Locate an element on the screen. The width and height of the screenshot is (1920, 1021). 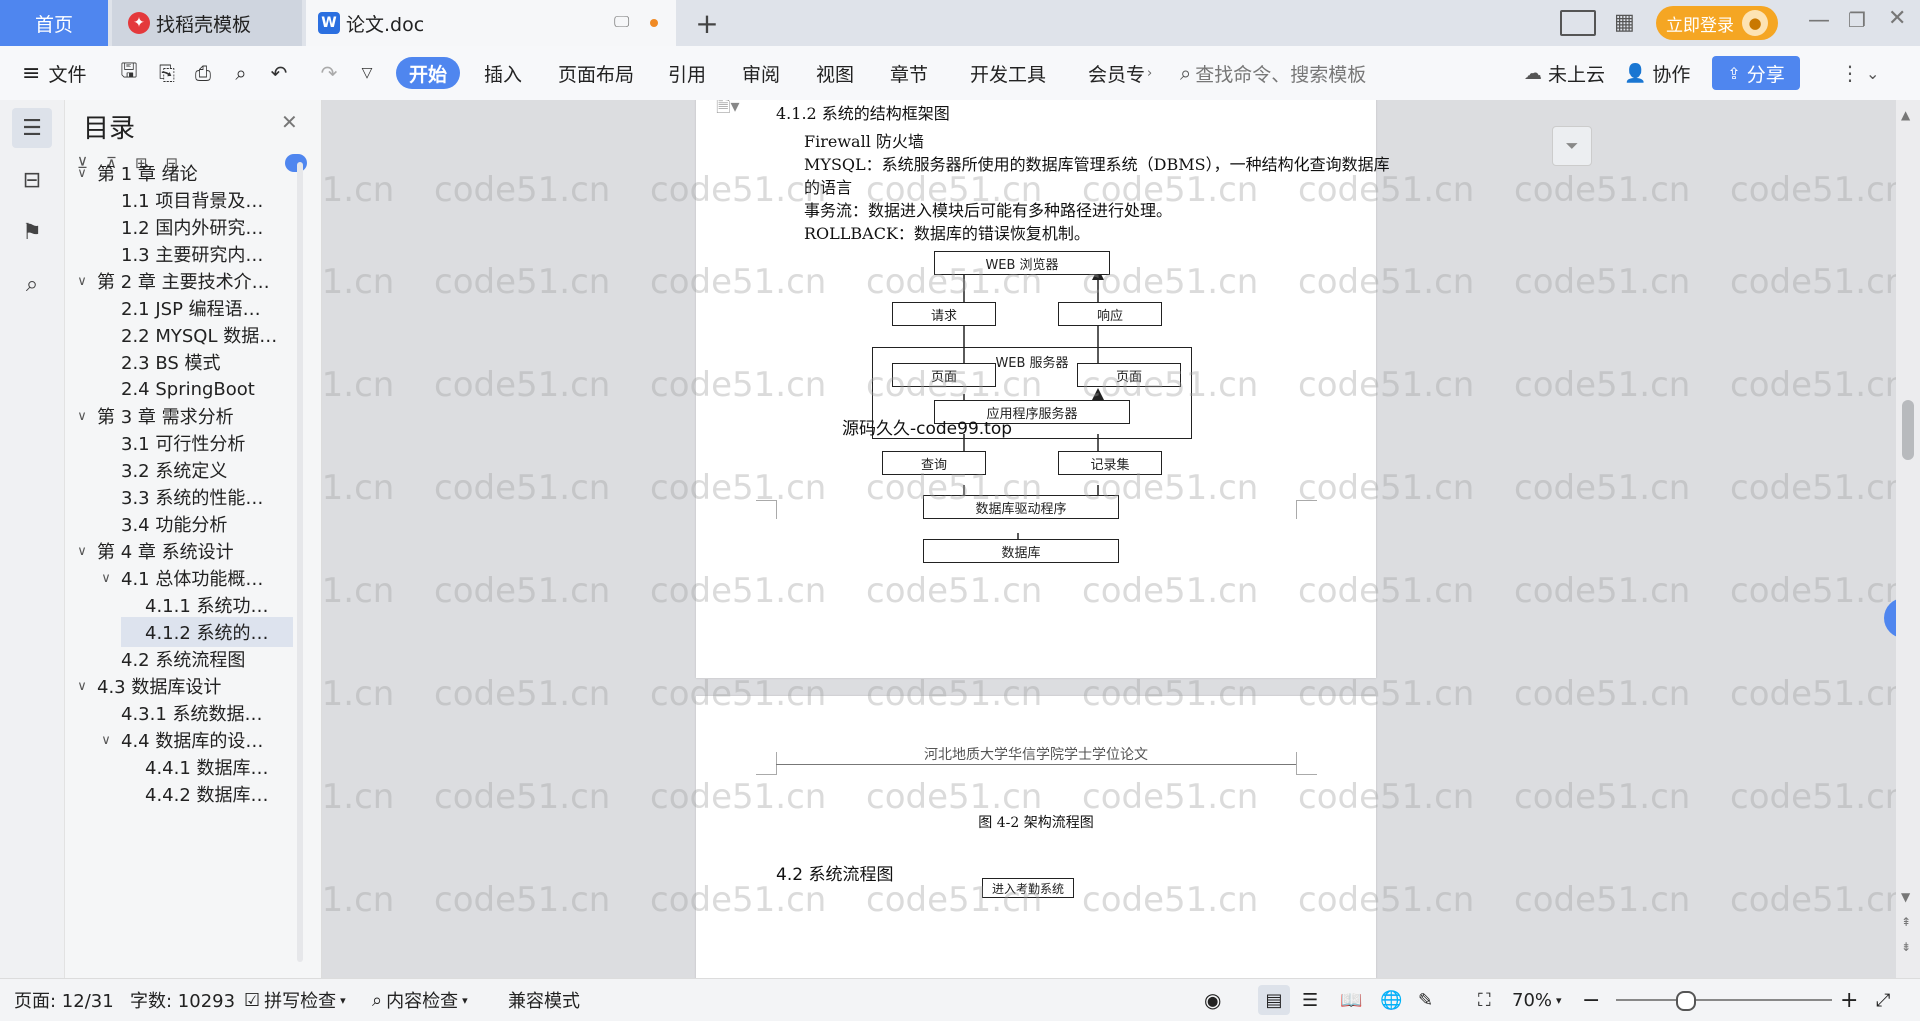
toc-item: 3.2 系统定义 is located at coordinates (195, 470).